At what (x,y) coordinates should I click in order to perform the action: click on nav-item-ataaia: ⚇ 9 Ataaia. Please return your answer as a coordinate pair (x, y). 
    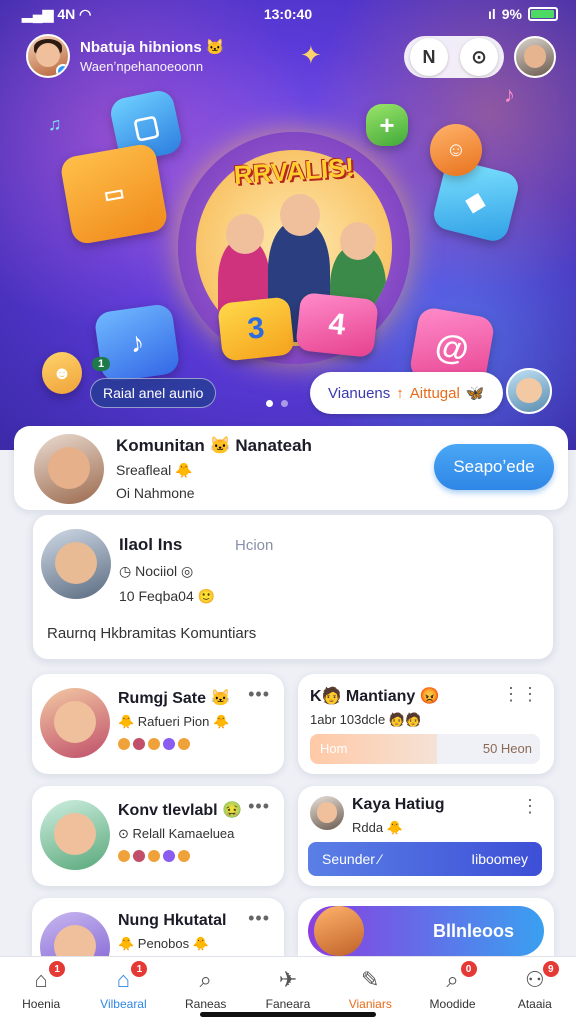
    Looking at the image, I should click on (535, 990).